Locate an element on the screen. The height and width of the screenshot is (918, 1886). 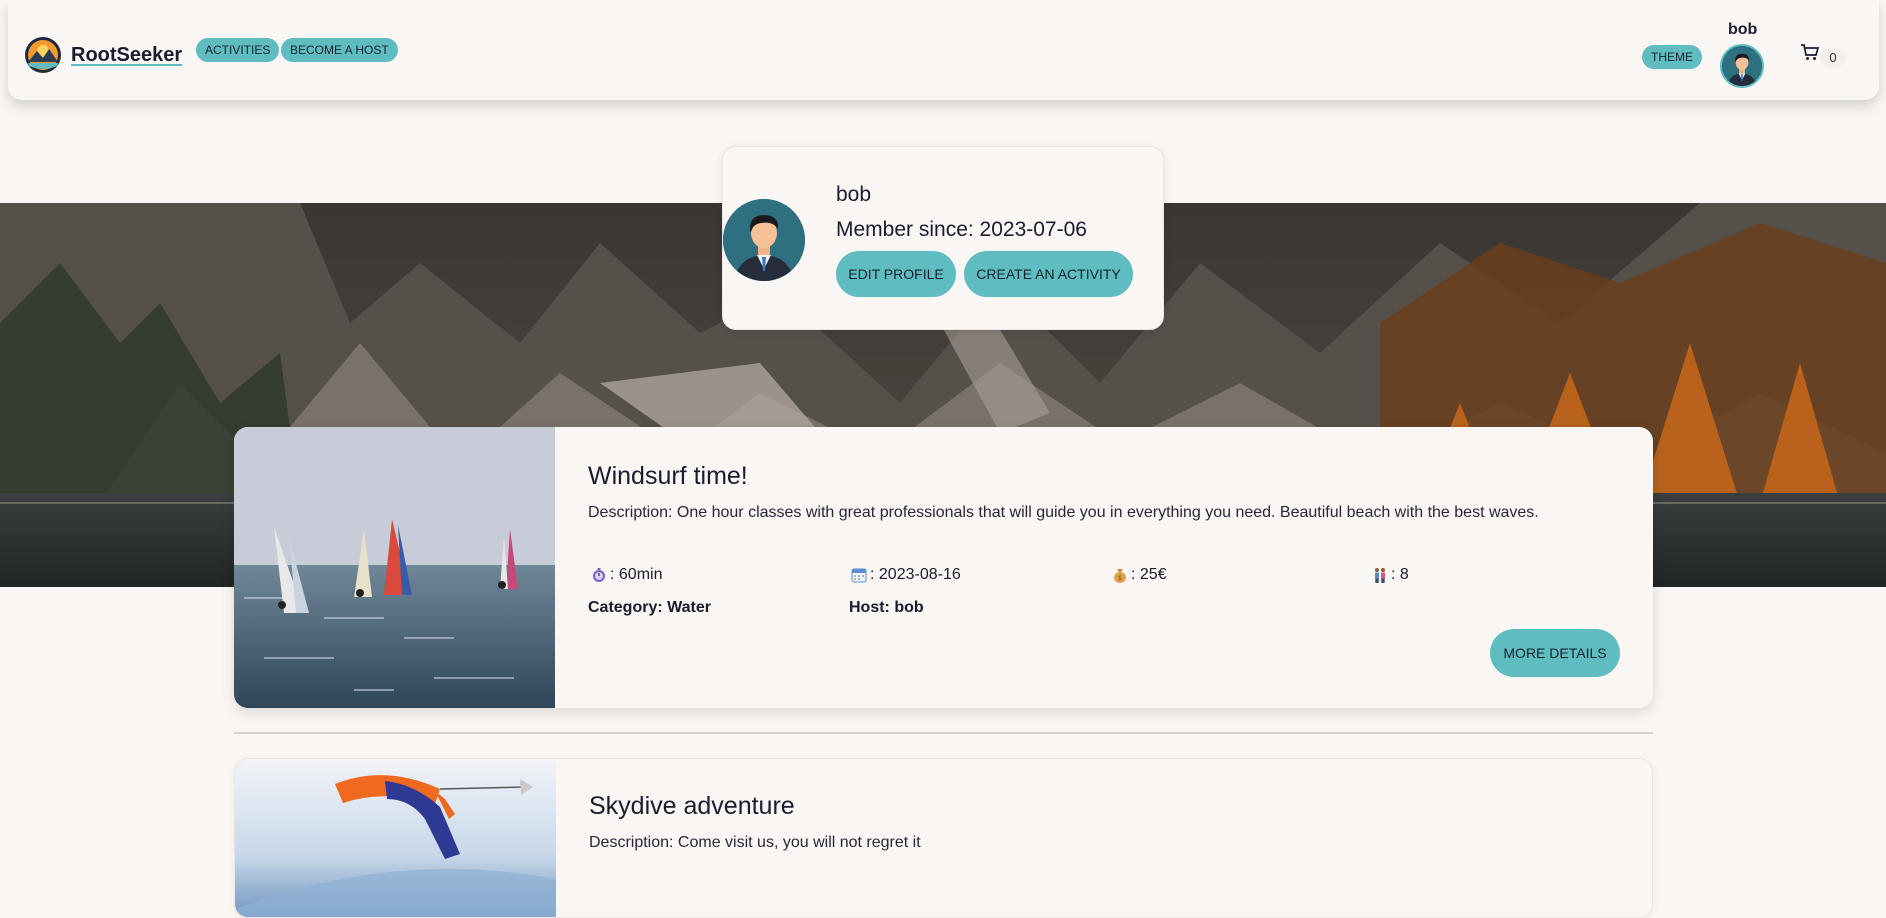
nav-username: bob is located at coordinates (1743, 29).